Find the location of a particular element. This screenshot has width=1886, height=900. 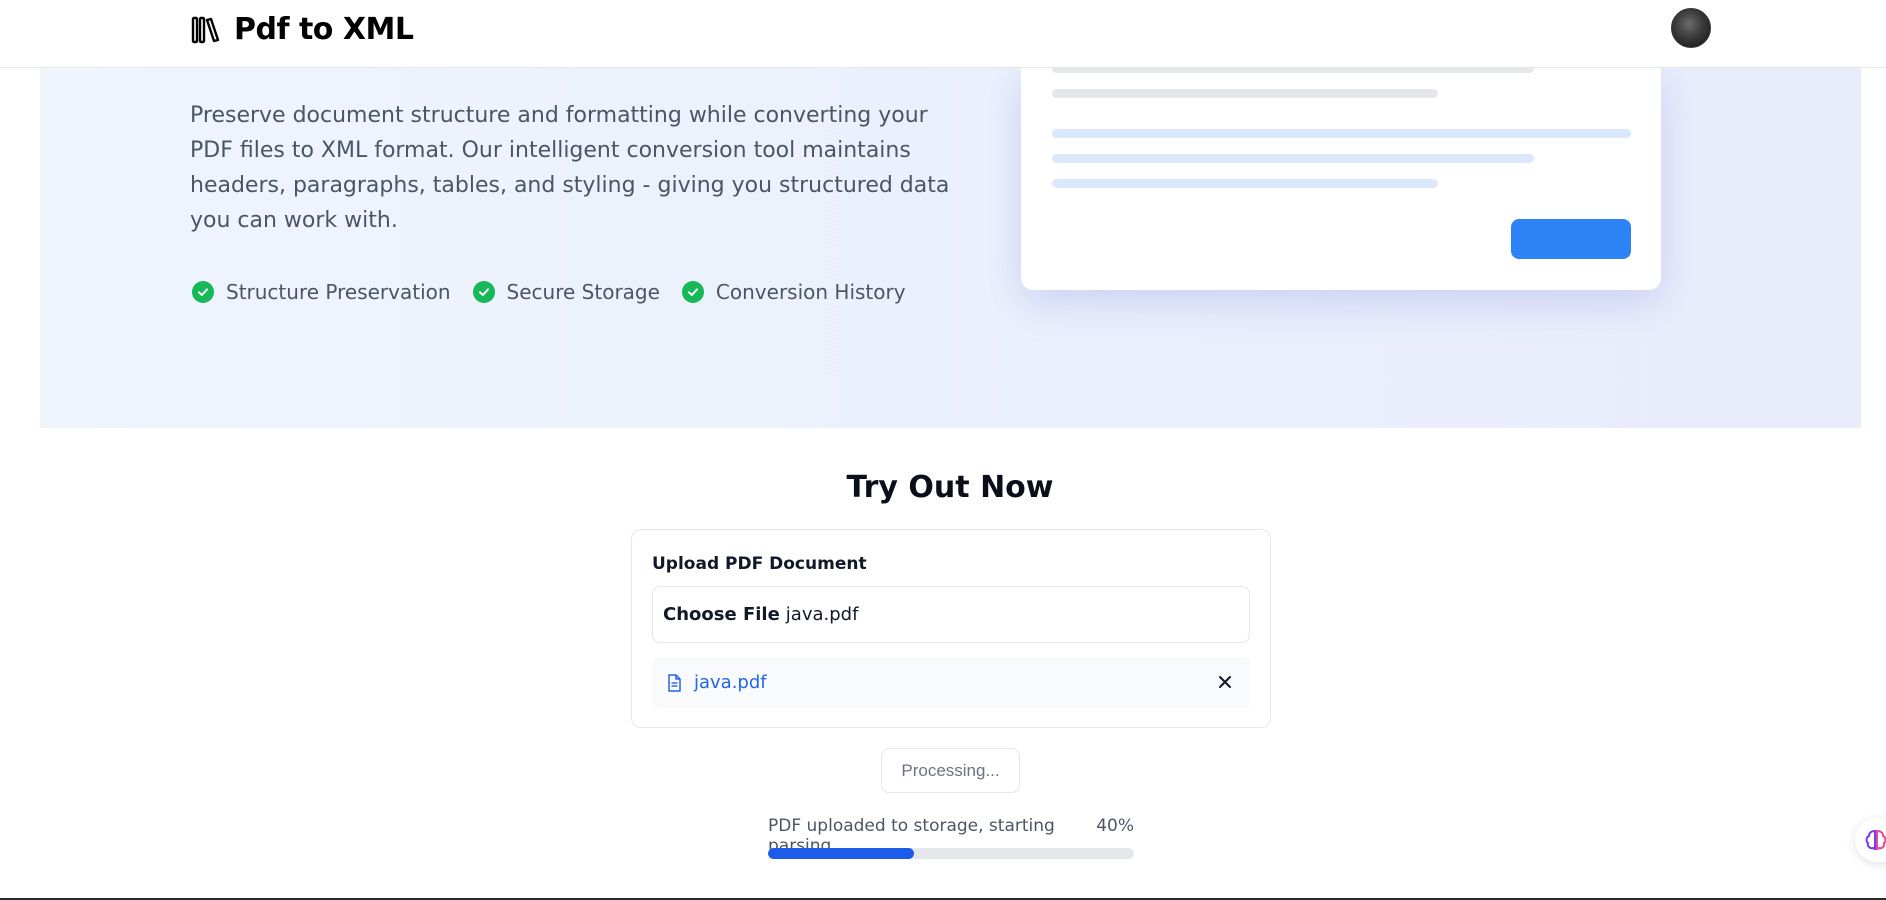

preview-illustration is located at coordinates (1341, 177).